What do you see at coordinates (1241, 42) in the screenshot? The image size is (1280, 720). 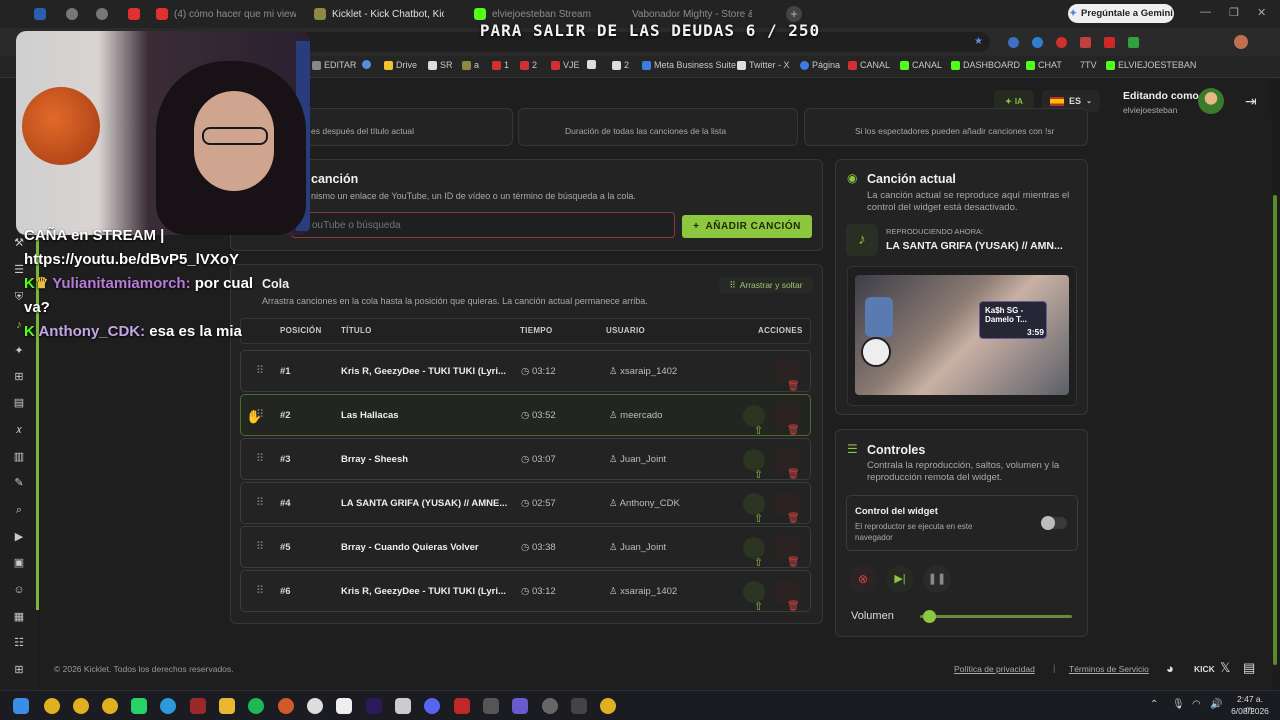 I see `profile-avatar` at bounding box center [1241, 42].